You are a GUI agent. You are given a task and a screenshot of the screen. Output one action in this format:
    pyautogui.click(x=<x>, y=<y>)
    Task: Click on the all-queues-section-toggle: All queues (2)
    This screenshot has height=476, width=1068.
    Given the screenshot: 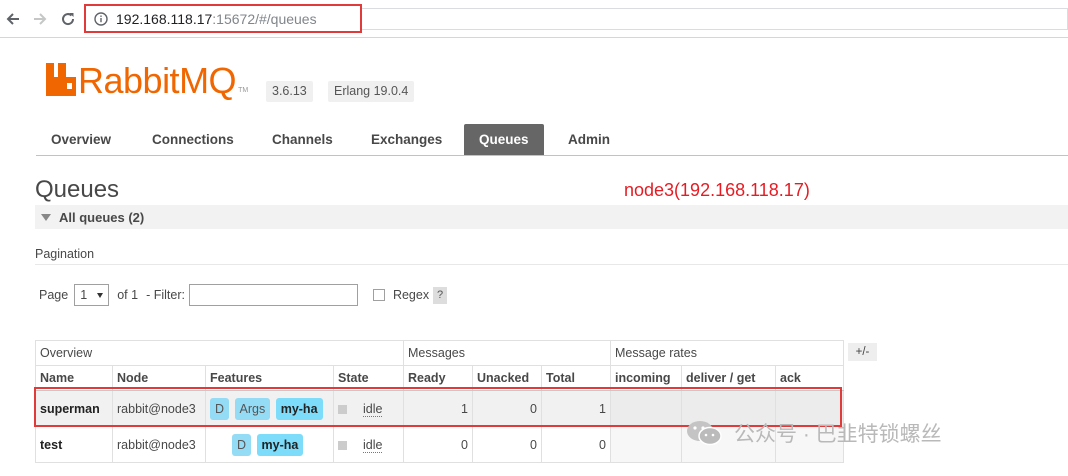 What is the action you would take?
    pyautogui.click(x=551, y=217)
    